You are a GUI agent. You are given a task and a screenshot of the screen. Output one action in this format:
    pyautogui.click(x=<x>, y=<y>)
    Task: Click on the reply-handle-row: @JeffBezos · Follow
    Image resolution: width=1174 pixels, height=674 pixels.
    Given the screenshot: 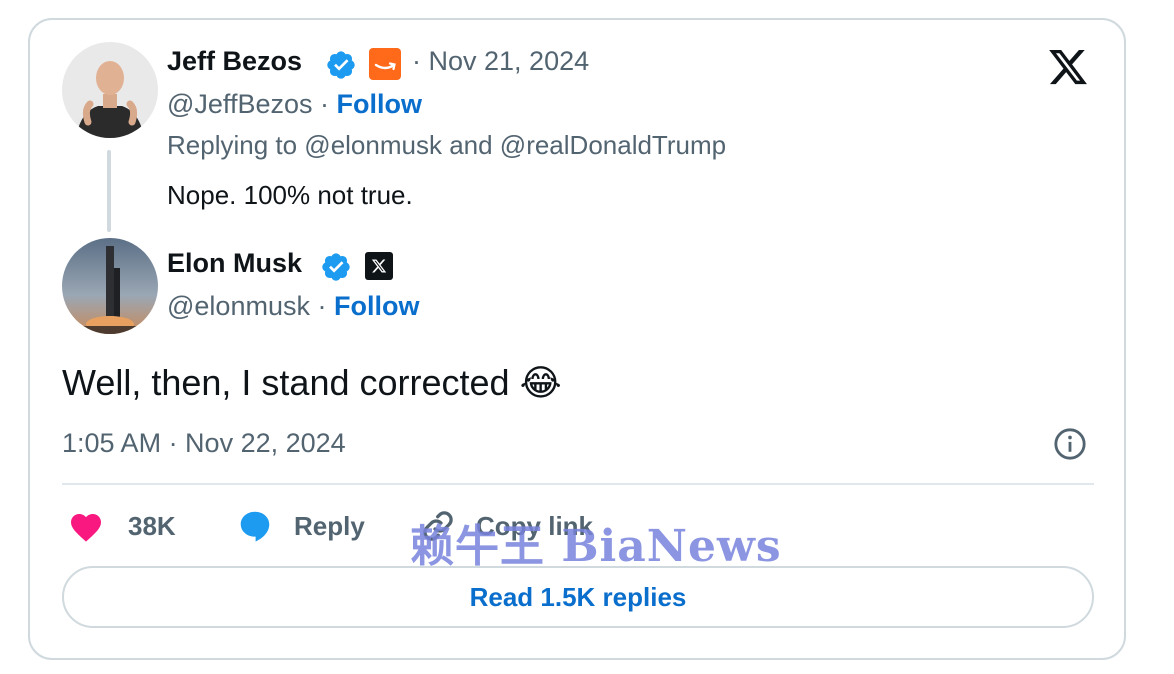 What is the action you would take?
    pyautogui.click(x=294, y=104)
    